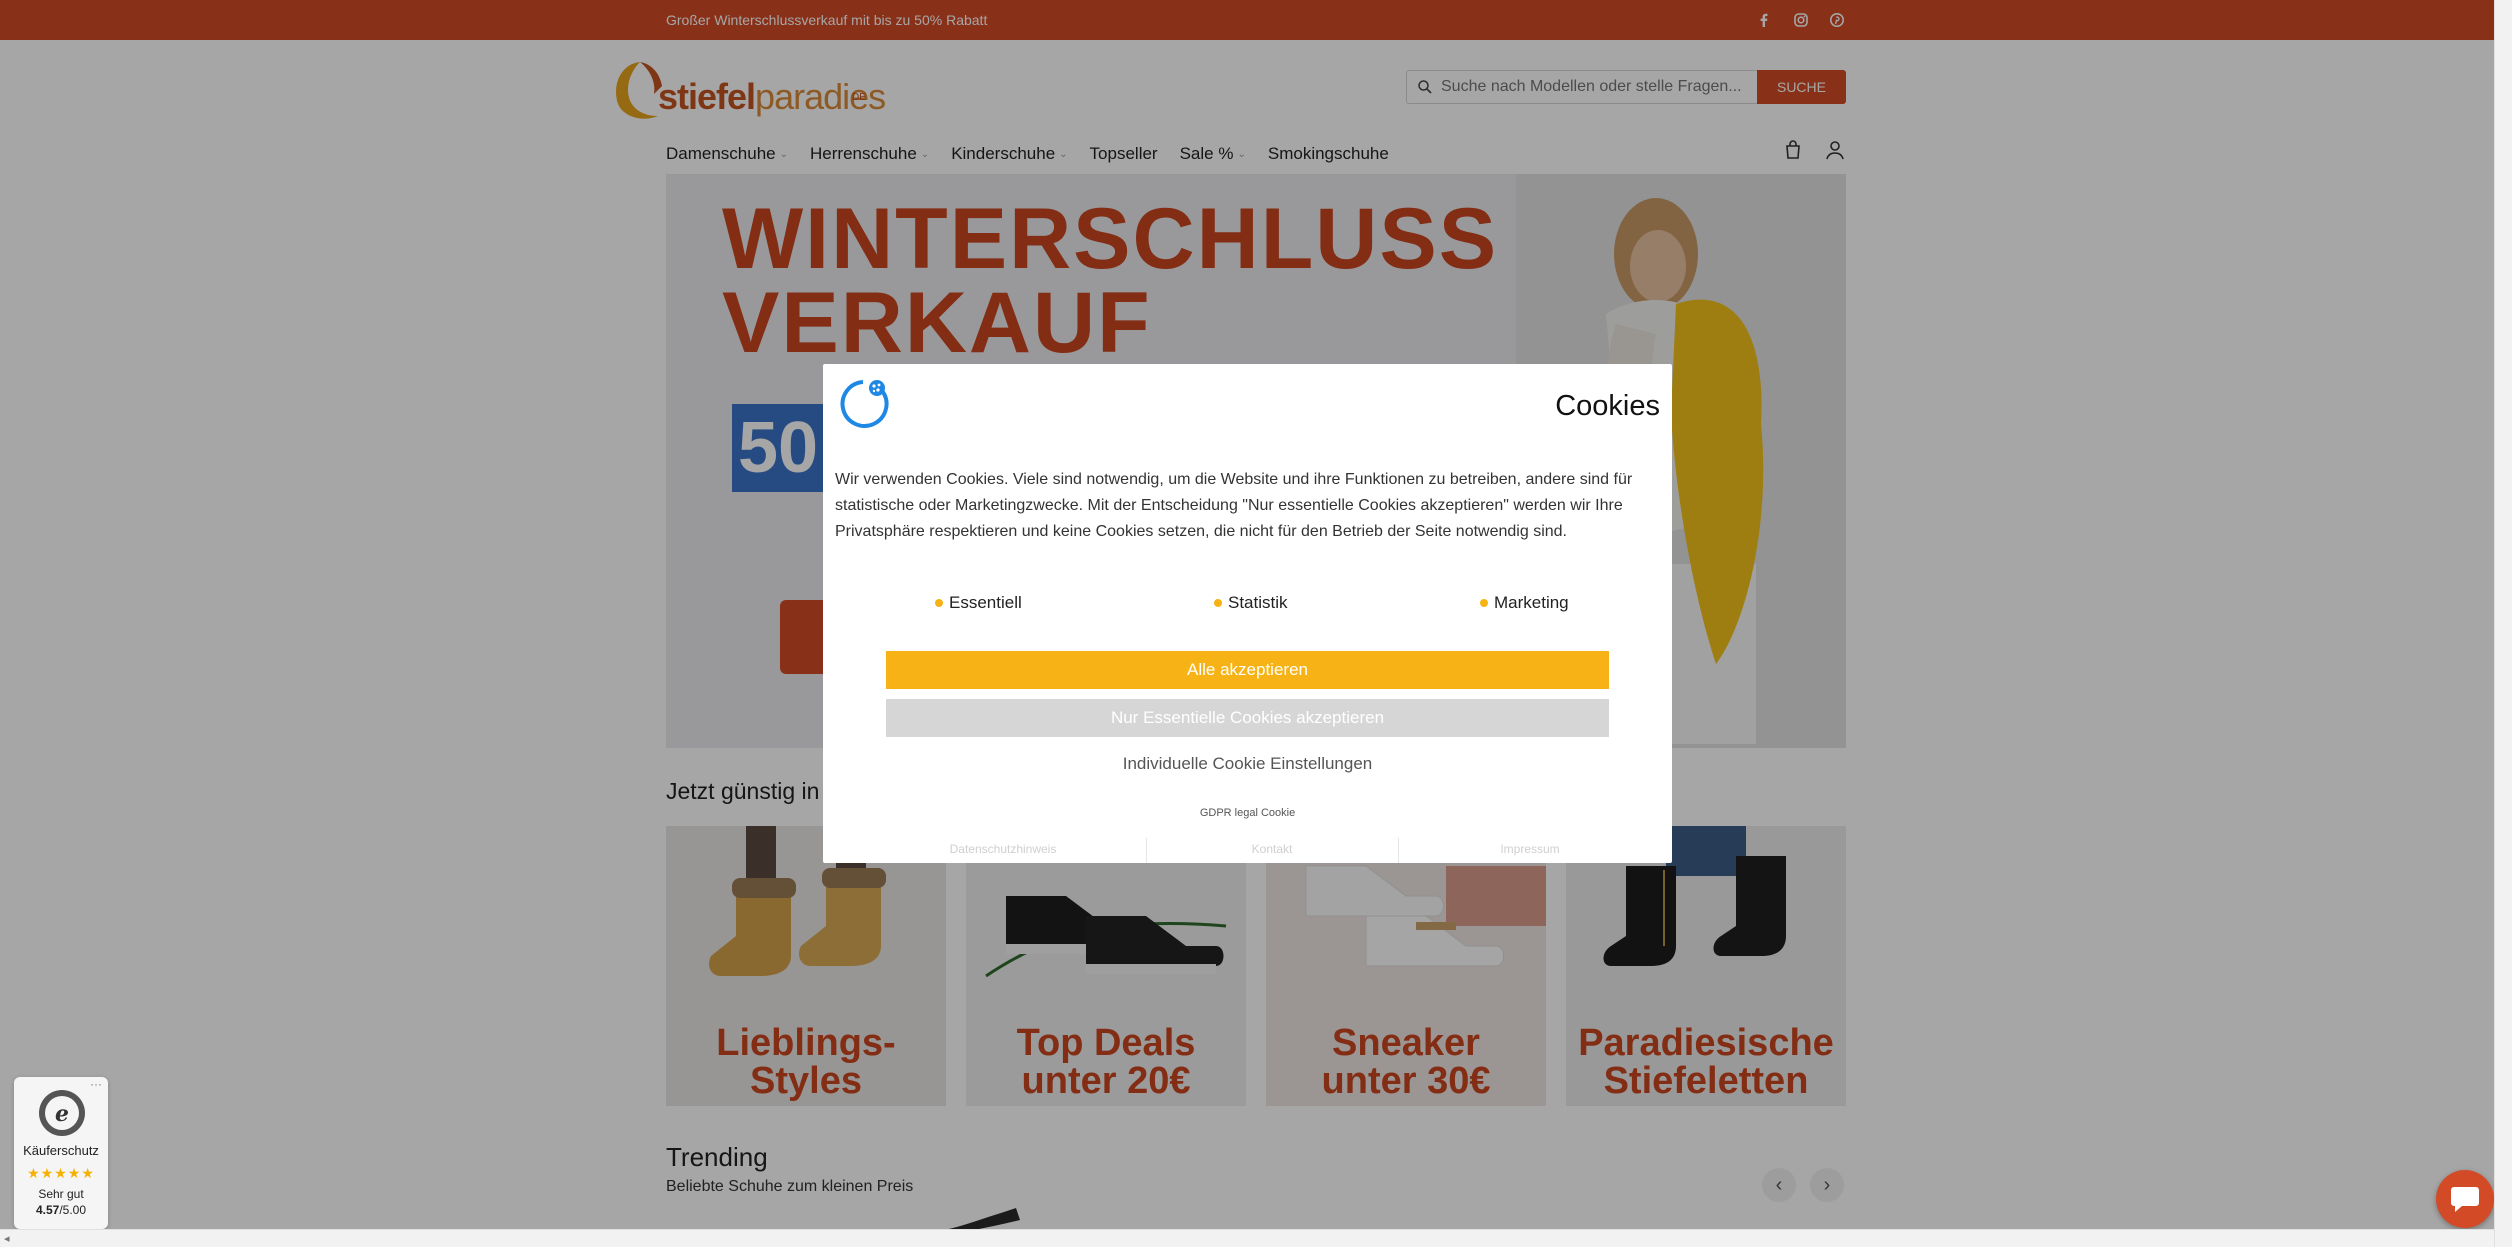 Image resolution: width=2512 pixels, height=1247 pixels. Describe the element at coordinates (1524, 603) in the screenshot. I see `cookie-option-marketing: Marketing` at that location.